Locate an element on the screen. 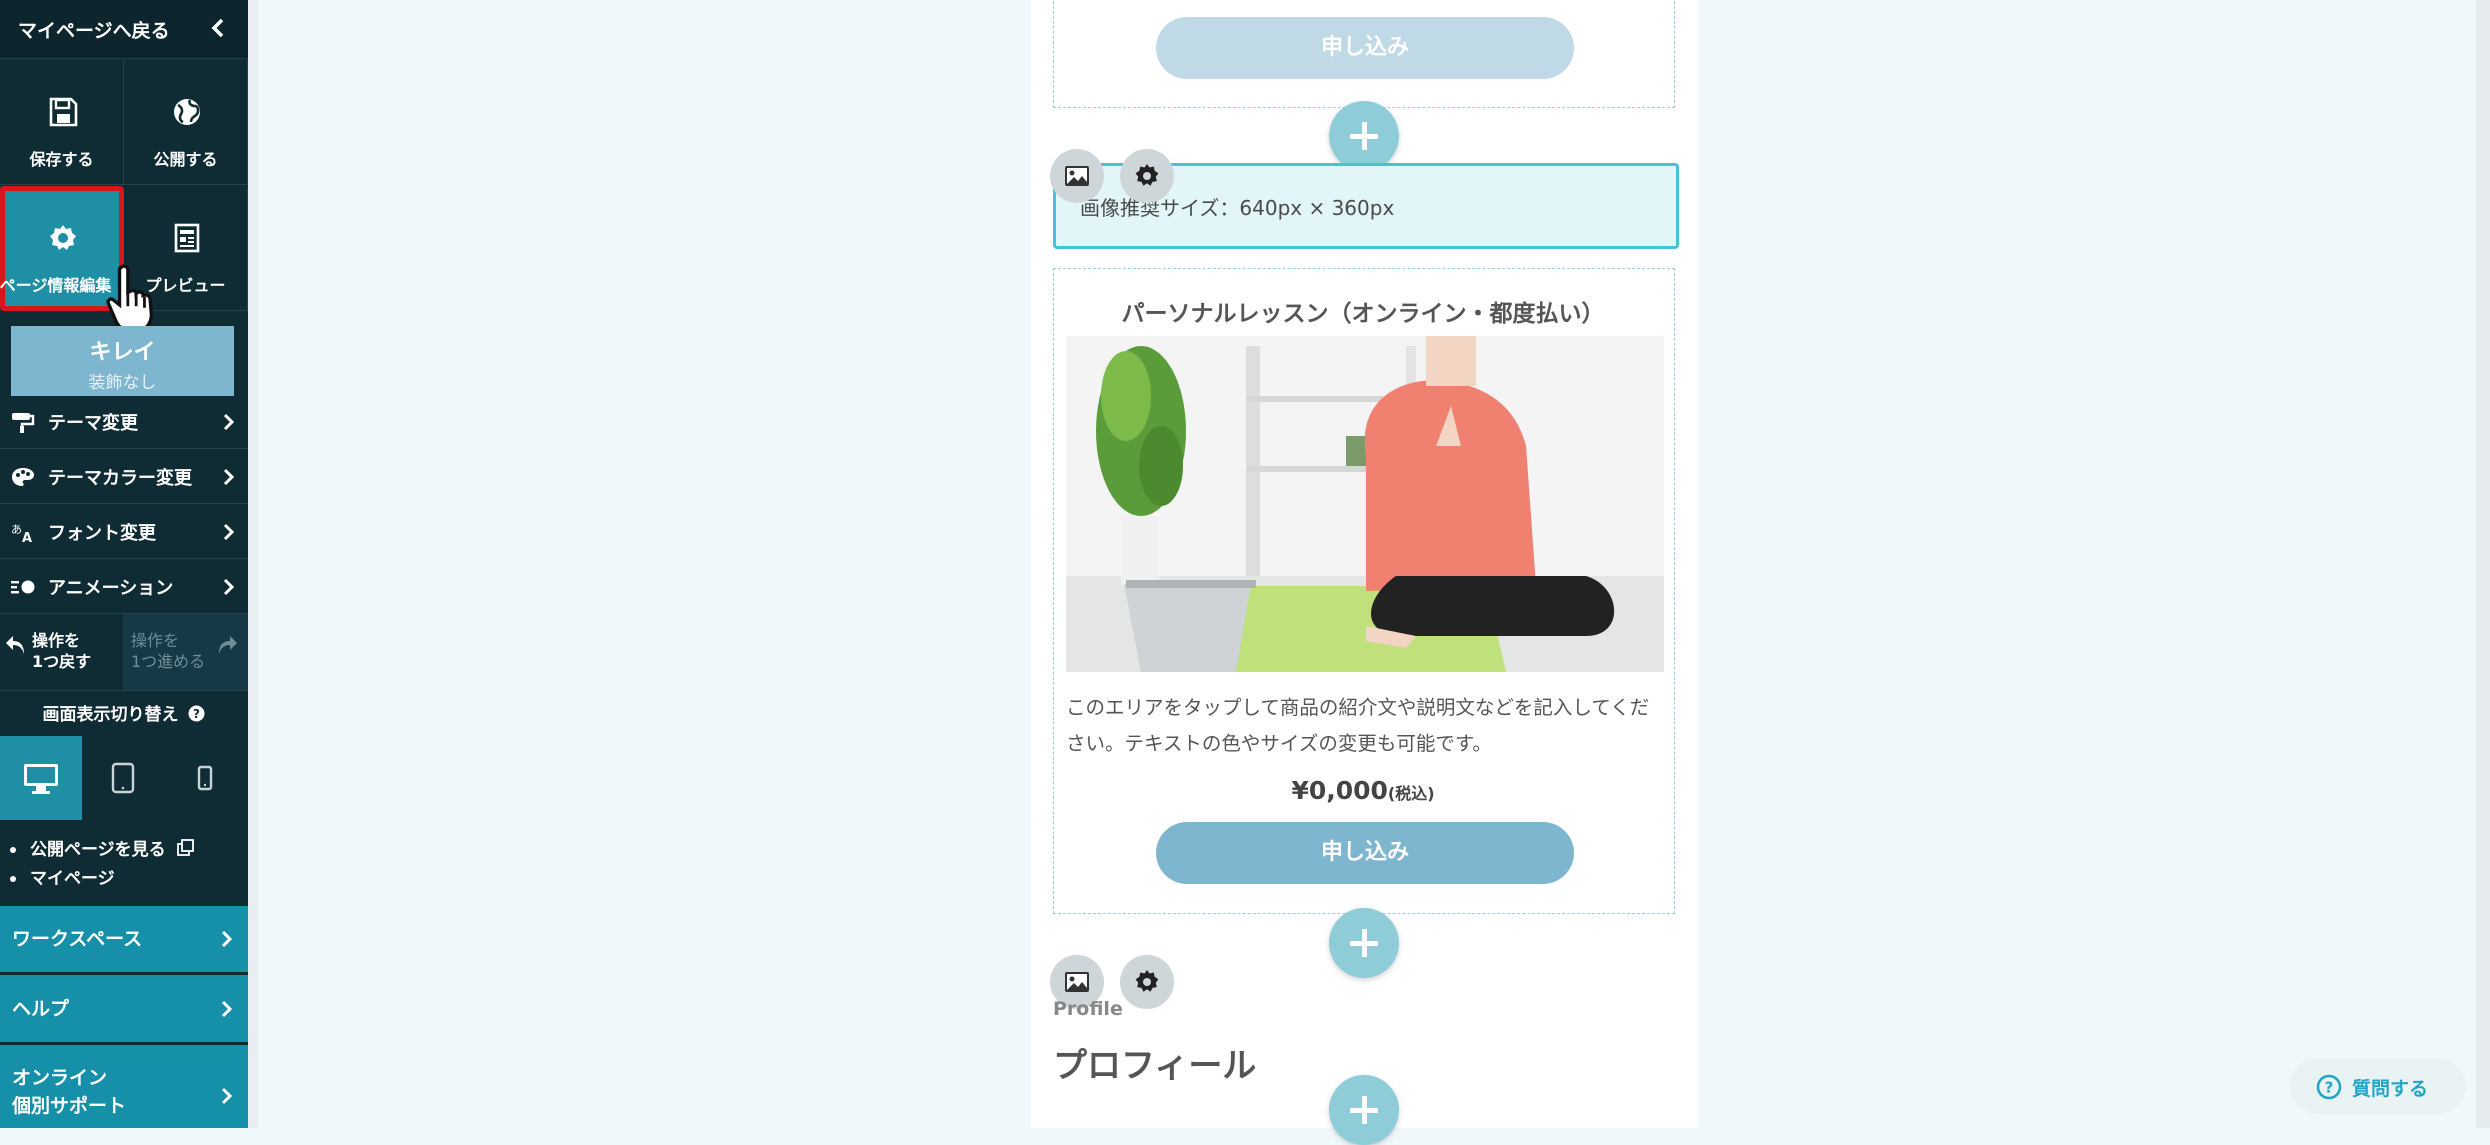 The height and width of the screenshot is (1145, 2490). menu-theme-change: テーマ変更 is located at coordinates (124, 421).